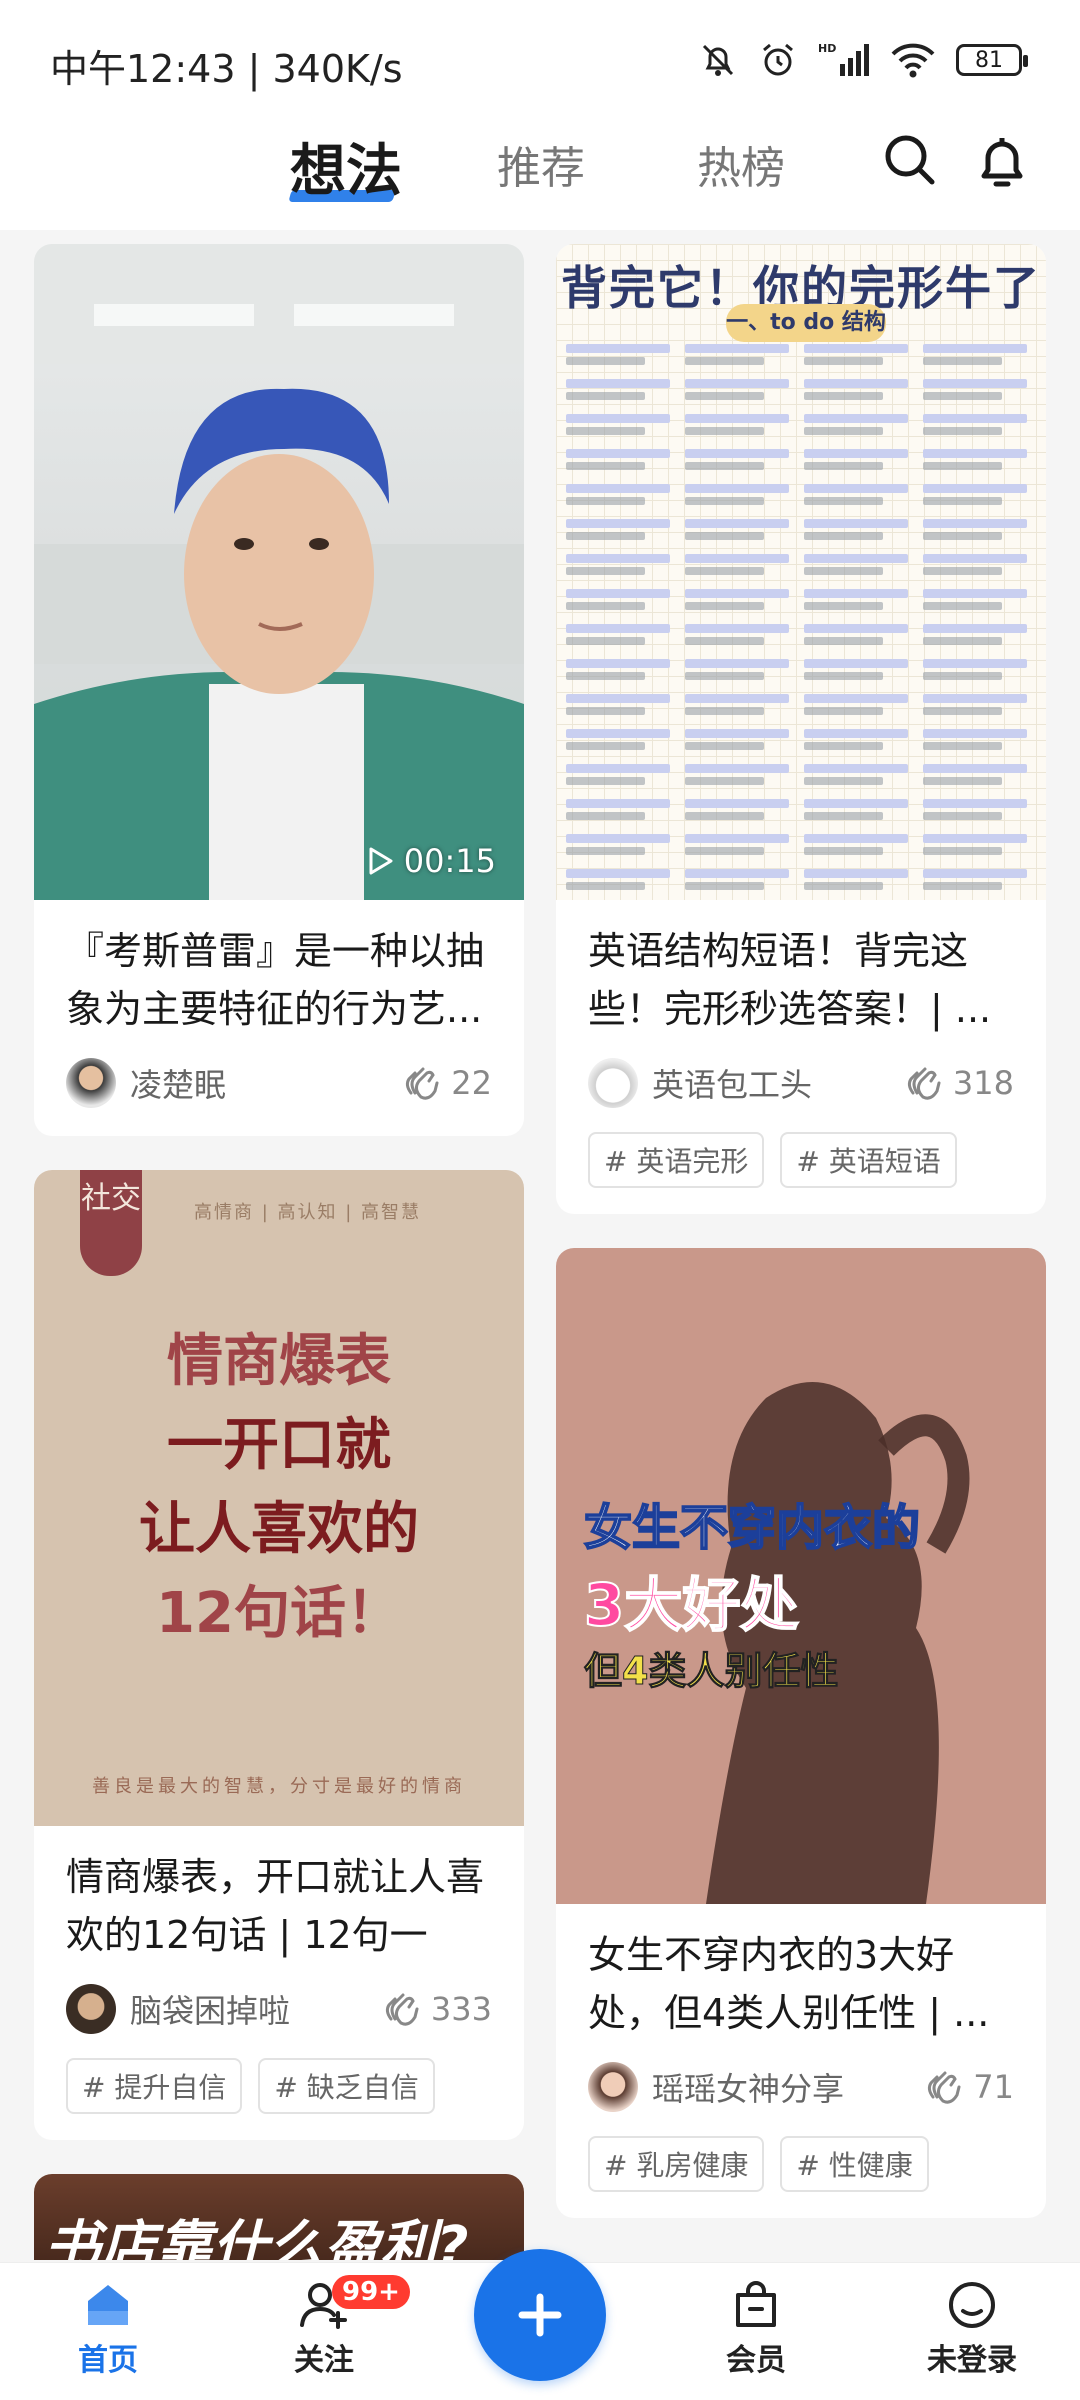  Describe the element at coordinates (279, 1613) in the screenshot. I see `image-line: 12句话！` at that location.